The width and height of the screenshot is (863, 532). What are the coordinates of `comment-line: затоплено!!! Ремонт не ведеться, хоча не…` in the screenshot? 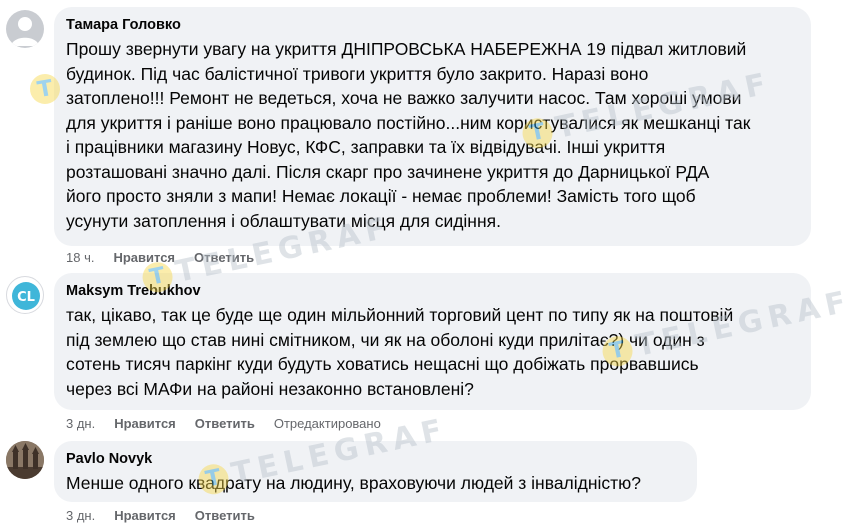 It's located at (404, 98).